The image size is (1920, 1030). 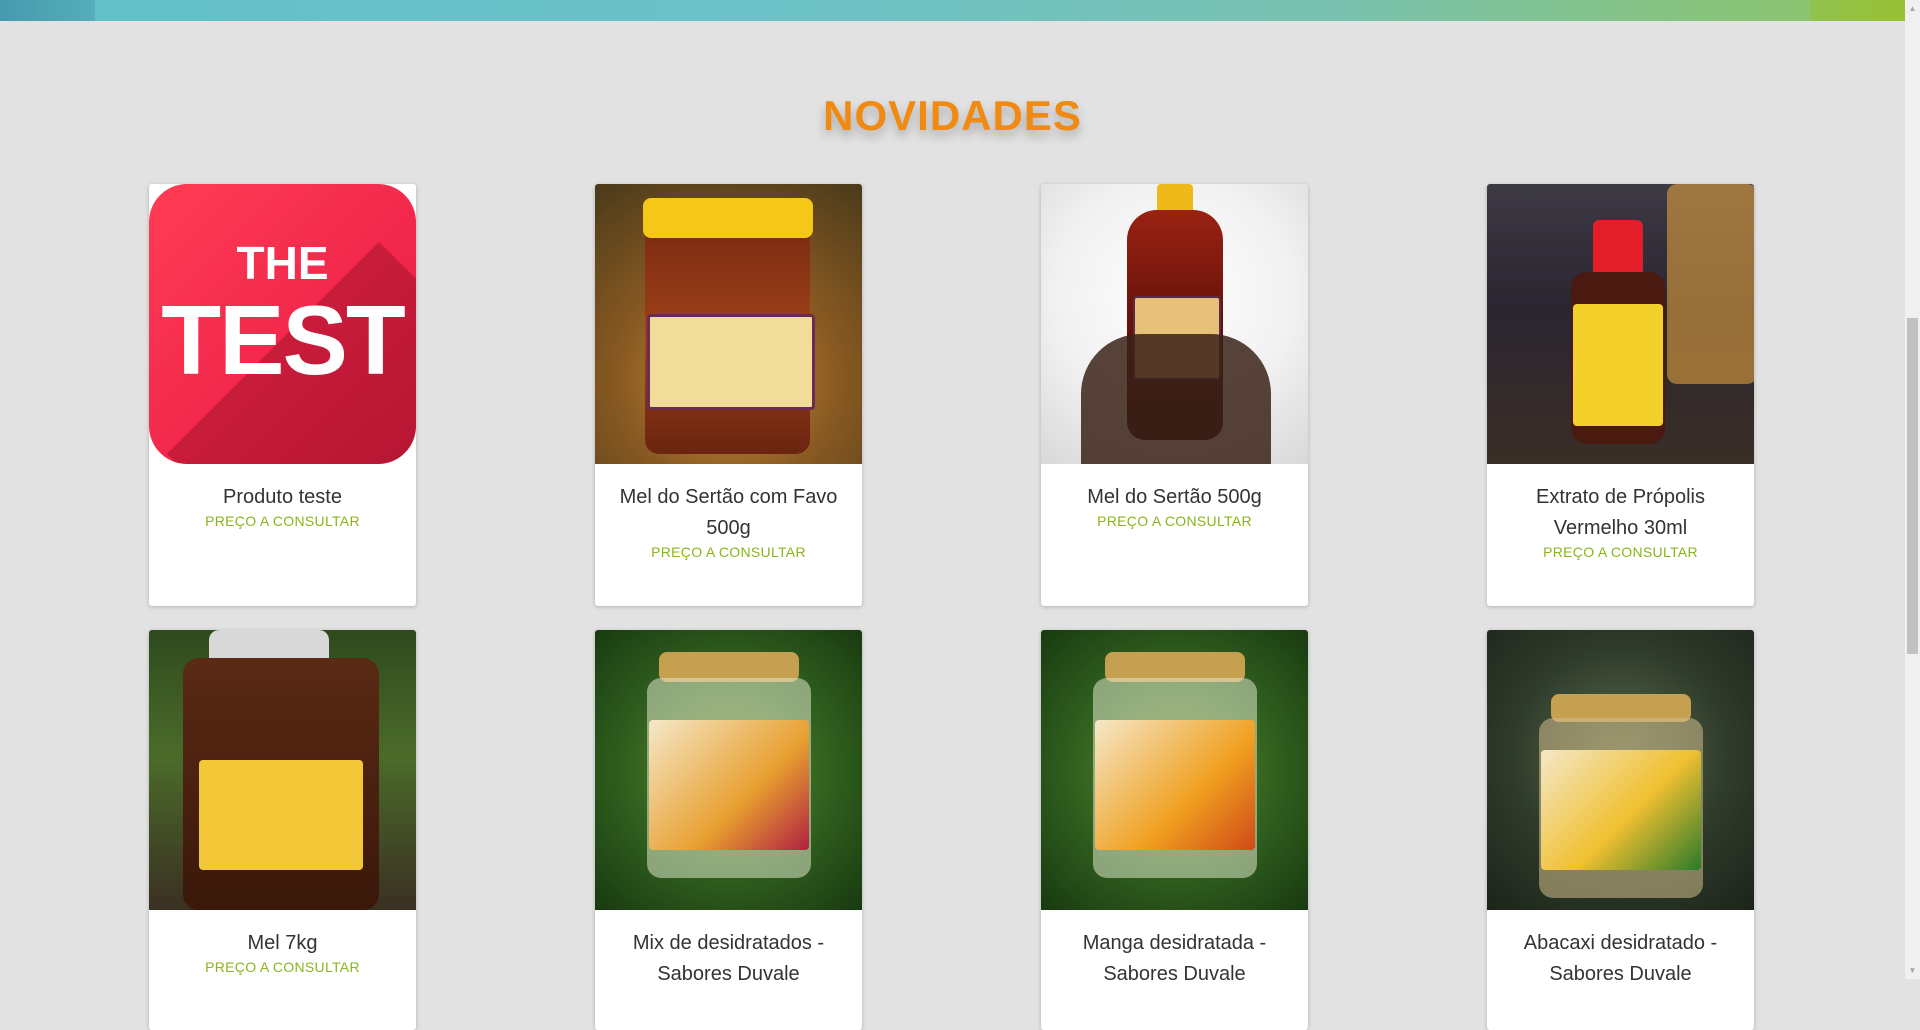 I want to click on scroll-up-arrow-icon: ▲, so click(x=1912, y=8).